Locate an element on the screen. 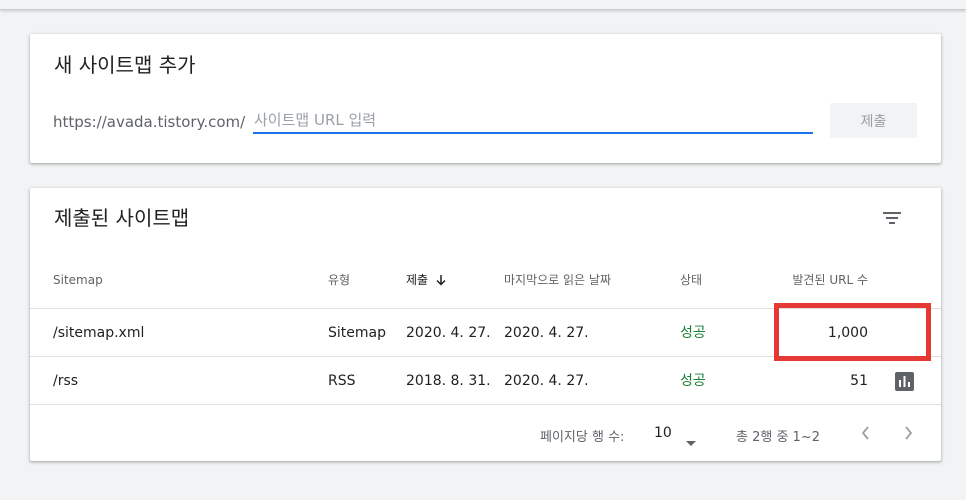 The width and height of the screenshot is (966, 500). arrow-down-icon is located at coordinates (441, 282).